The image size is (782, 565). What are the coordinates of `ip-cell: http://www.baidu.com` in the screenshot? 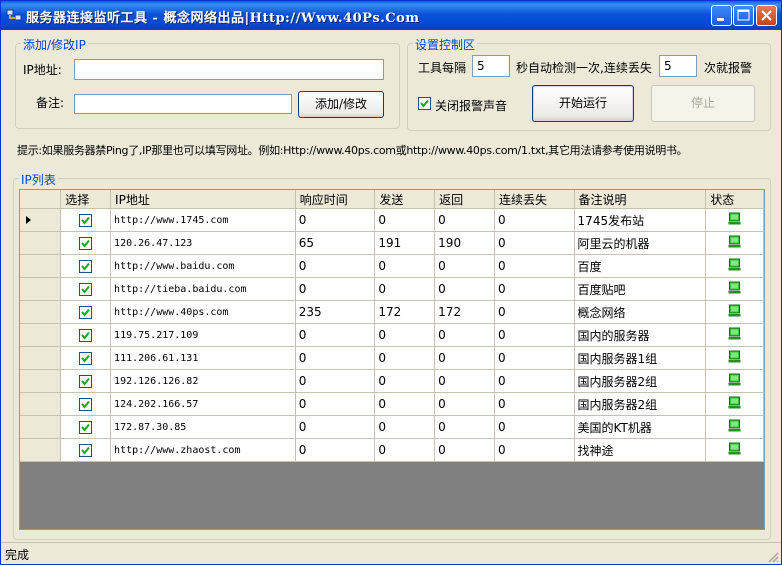 It's located at (203, 266).